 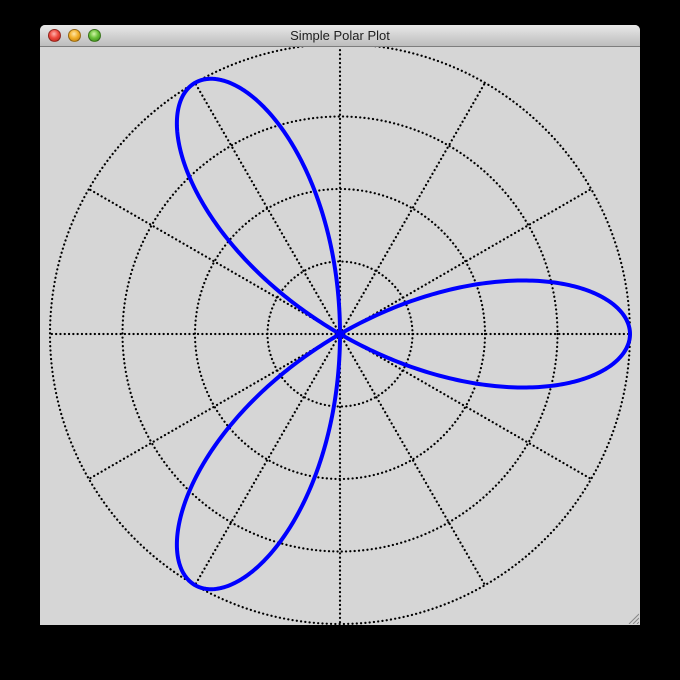 I want to click on title-bar: Simple Polar Plot, so click(x=340, y=36).